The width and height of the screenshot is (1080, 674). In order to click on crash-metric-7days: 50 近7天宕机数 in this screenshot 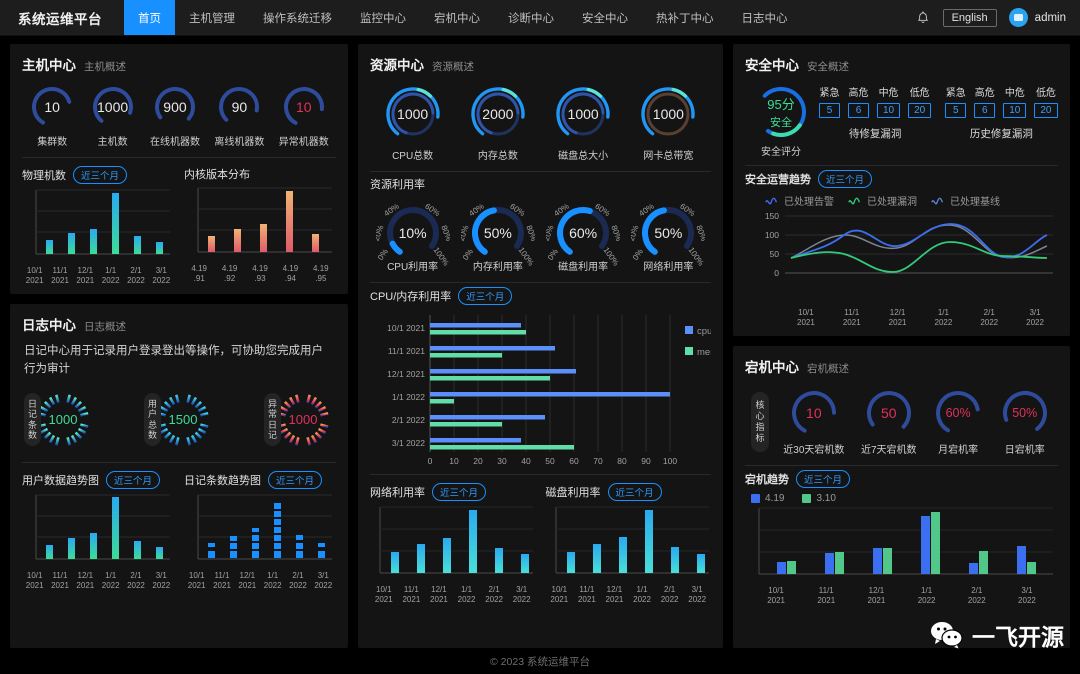, I will do `click(889, 422)`.